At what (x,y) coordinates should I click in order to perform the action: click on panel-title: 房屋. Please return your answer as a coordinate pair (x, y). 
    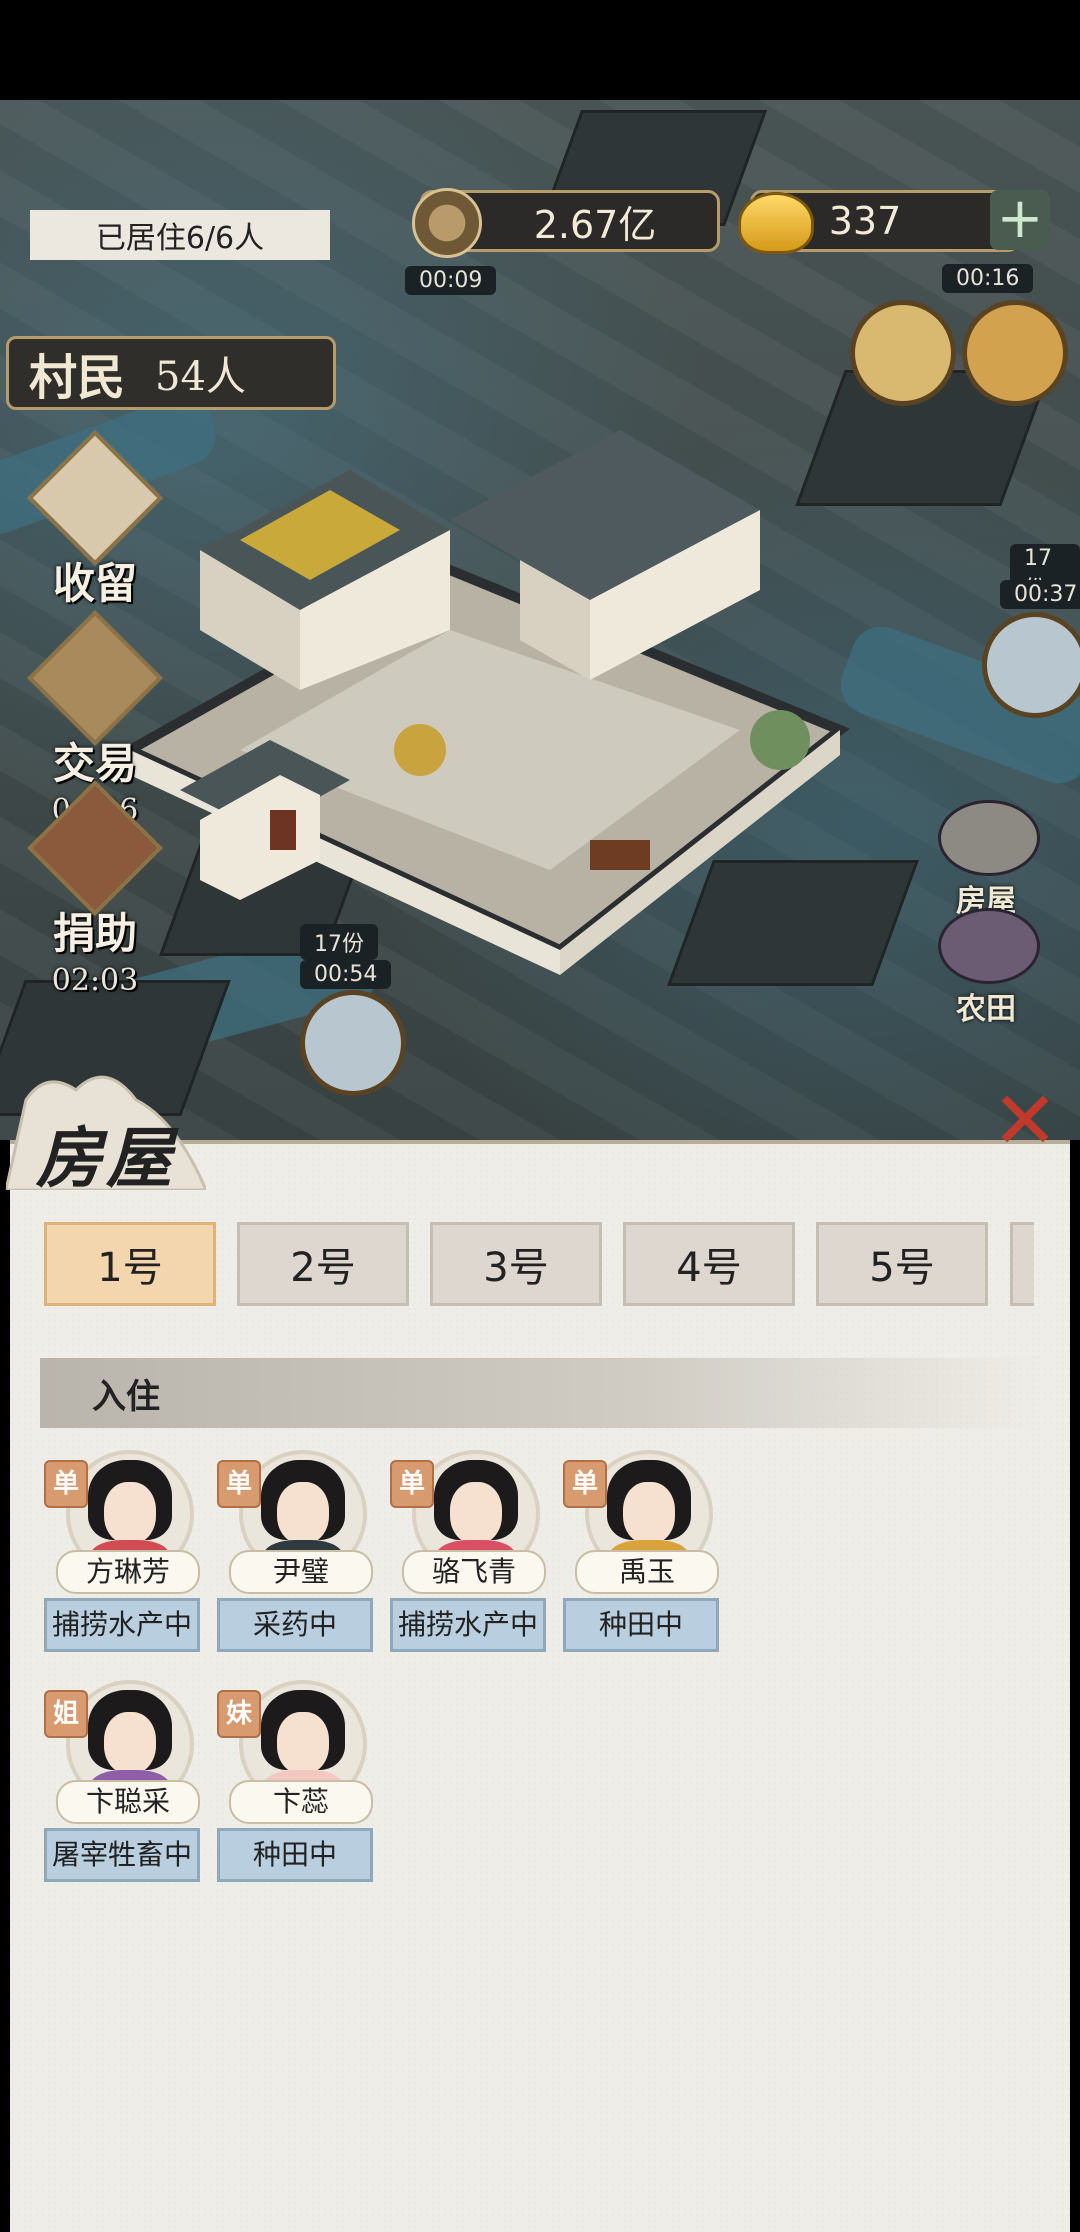
    Looking at the image, I should click on (106, 1158).